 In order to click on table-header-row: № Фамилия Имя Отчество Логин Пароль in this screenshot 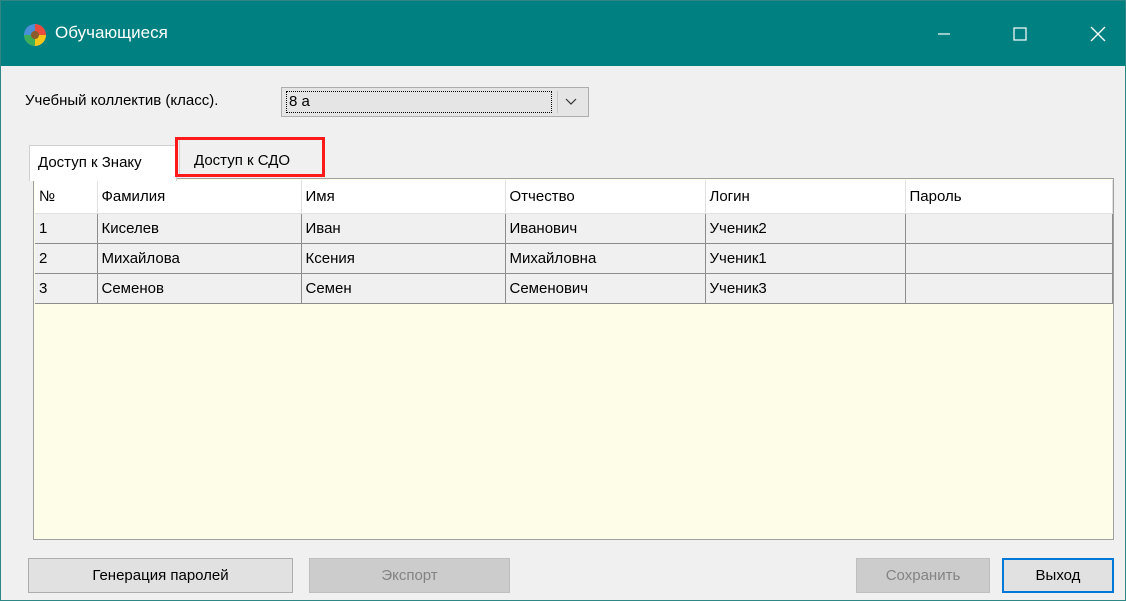, I will do `click(574, 197)`.